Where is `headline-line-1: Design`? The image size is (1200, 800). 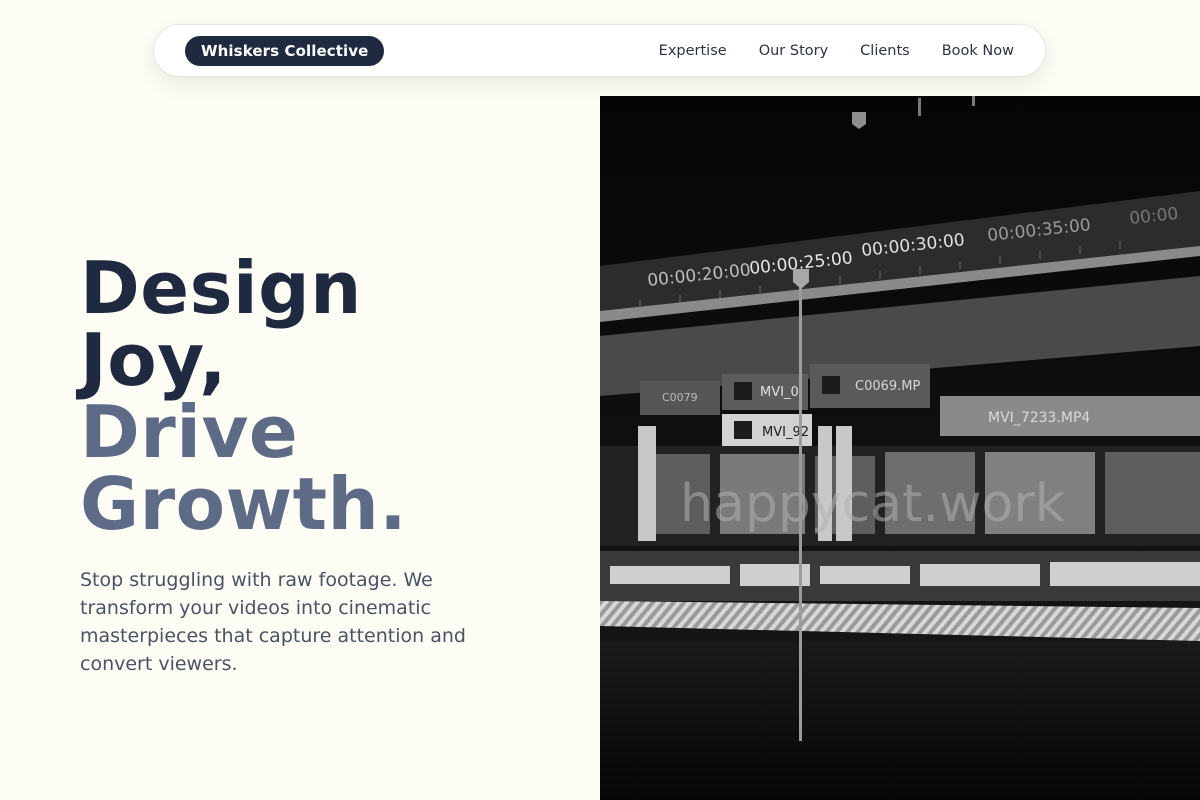 headline-line-1: Design is located at coordinates (221, 288).